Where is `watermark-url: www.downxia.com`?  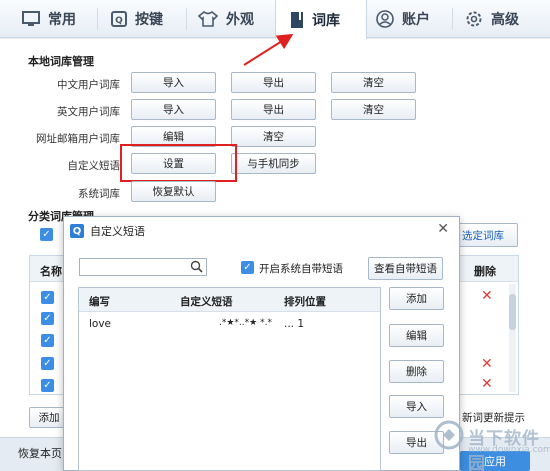 watermark-url: www.downxia.com is located at coordinates (509, 450).